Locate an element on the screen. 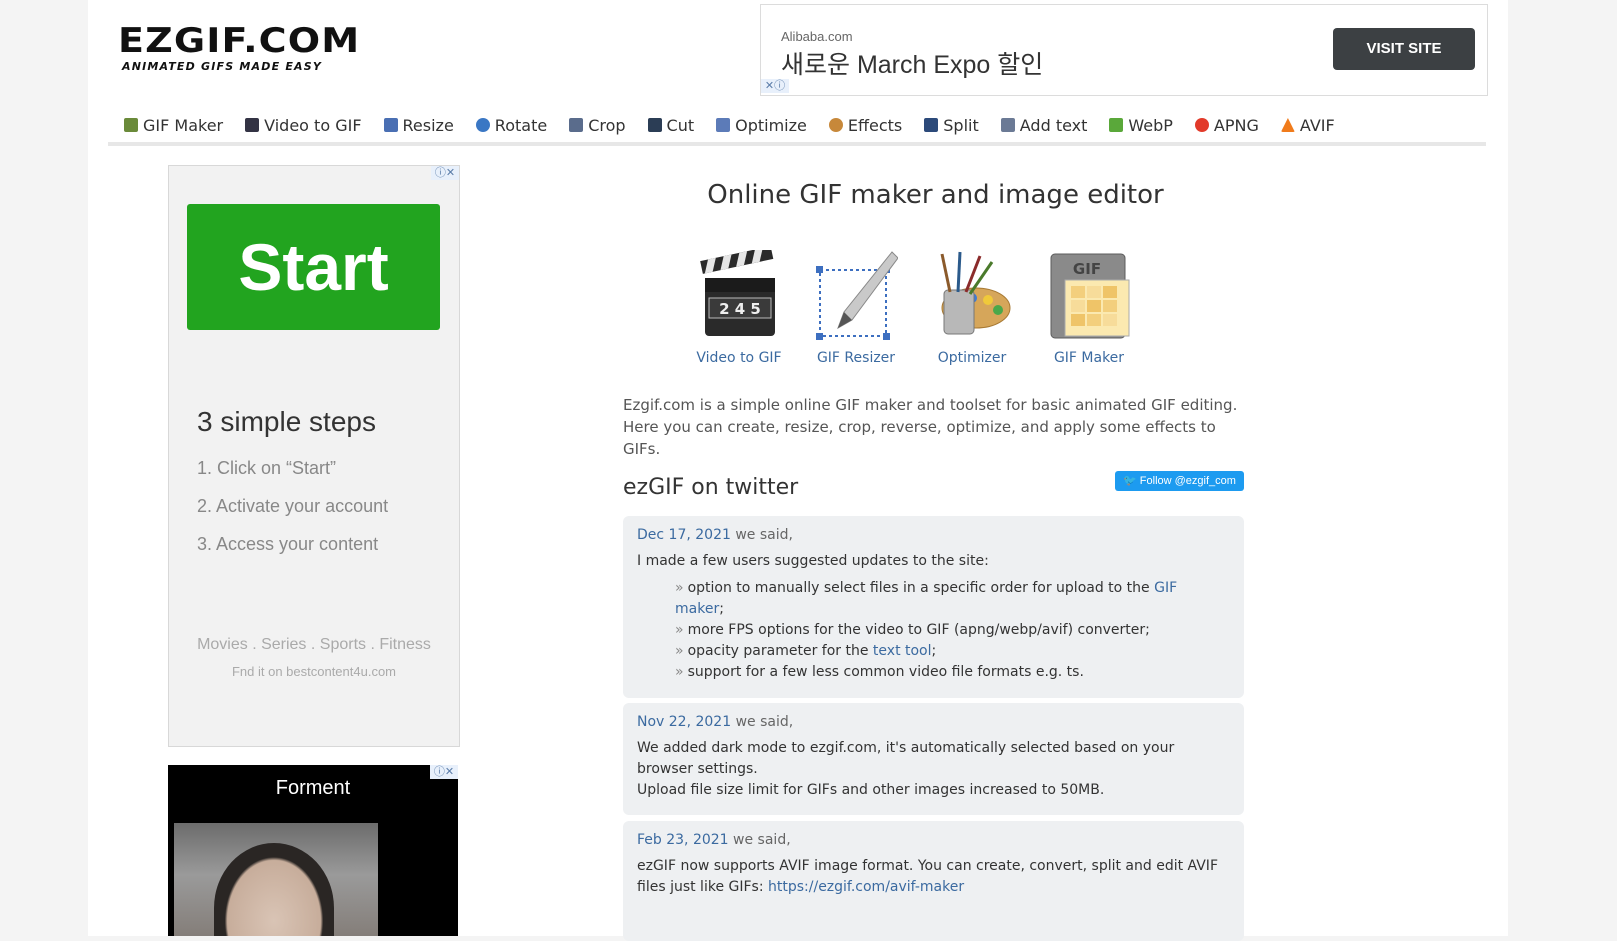 The width and height of the screenshot is (1617, 941). film-icon is located at coordinates (252, 125).